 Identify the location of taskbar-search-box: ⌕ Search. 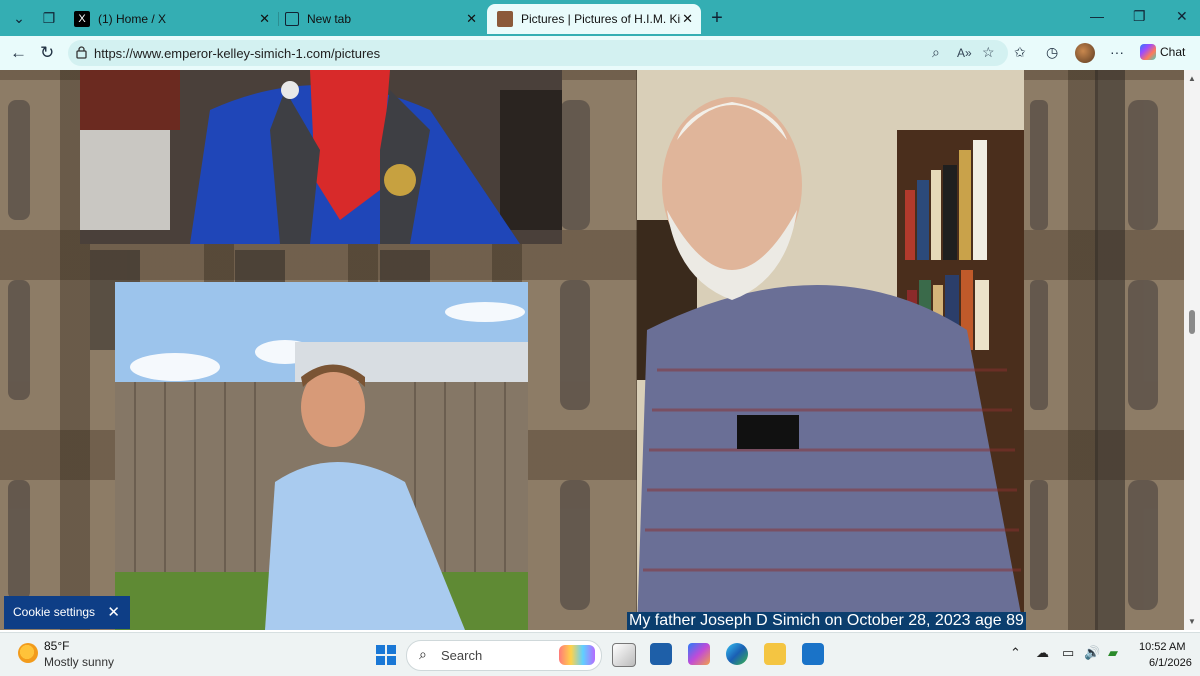
(504, 655).